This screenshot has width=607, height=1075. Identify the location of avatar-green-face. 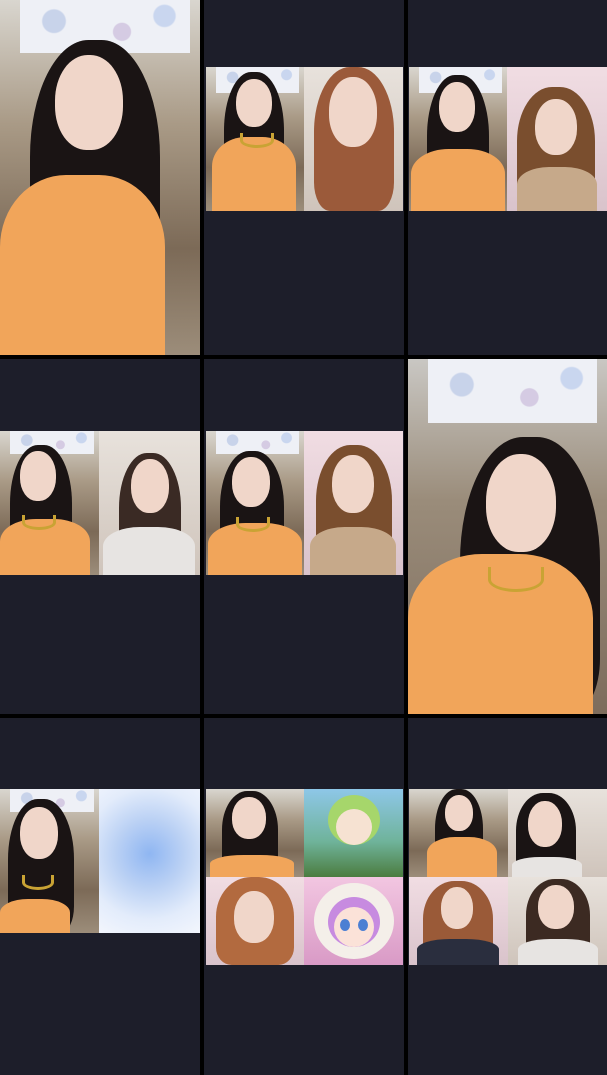
(354, 827).